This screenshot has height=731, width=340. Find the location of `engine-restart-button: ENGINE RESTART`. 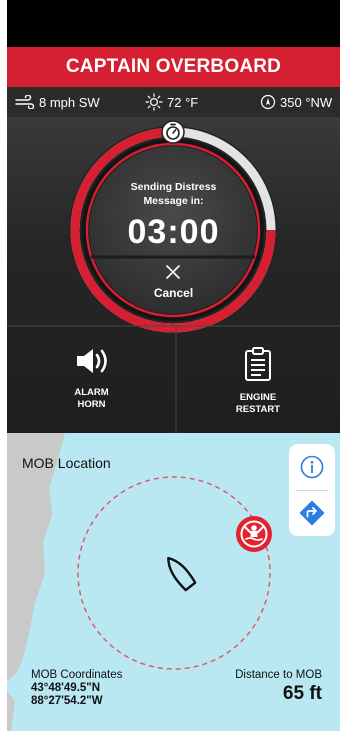

engine-restart-button: ENGINE RESTART is located at coordinates (258, 387).